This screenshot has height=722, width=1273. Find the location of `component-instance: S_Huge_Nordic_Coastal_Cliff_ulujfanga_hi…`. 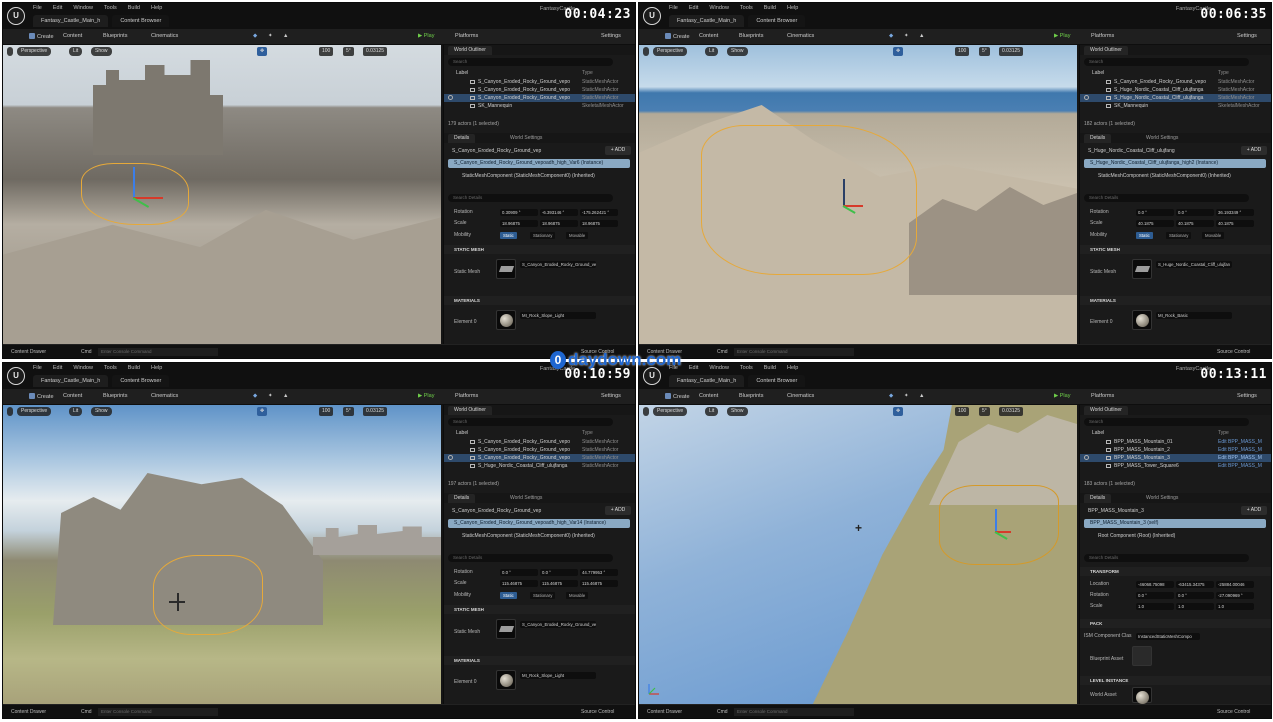

component-instance: S_Huge_Nordic_Coastal_Cliff_ulujfanga_hi… is located at coordinates (1175, 163).